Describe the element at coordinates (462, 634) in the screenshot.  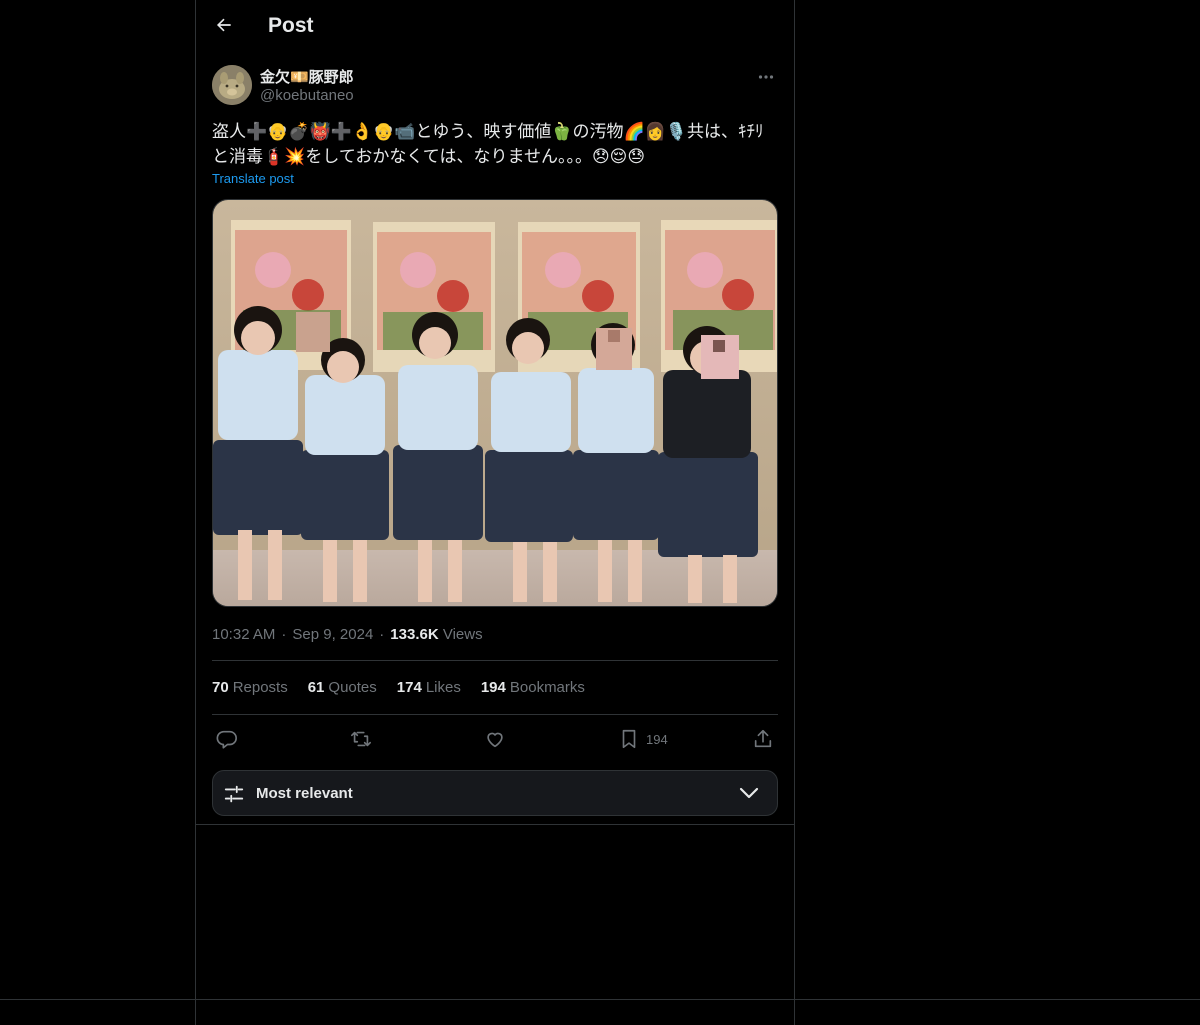
I see `views-label: Views` at that location.